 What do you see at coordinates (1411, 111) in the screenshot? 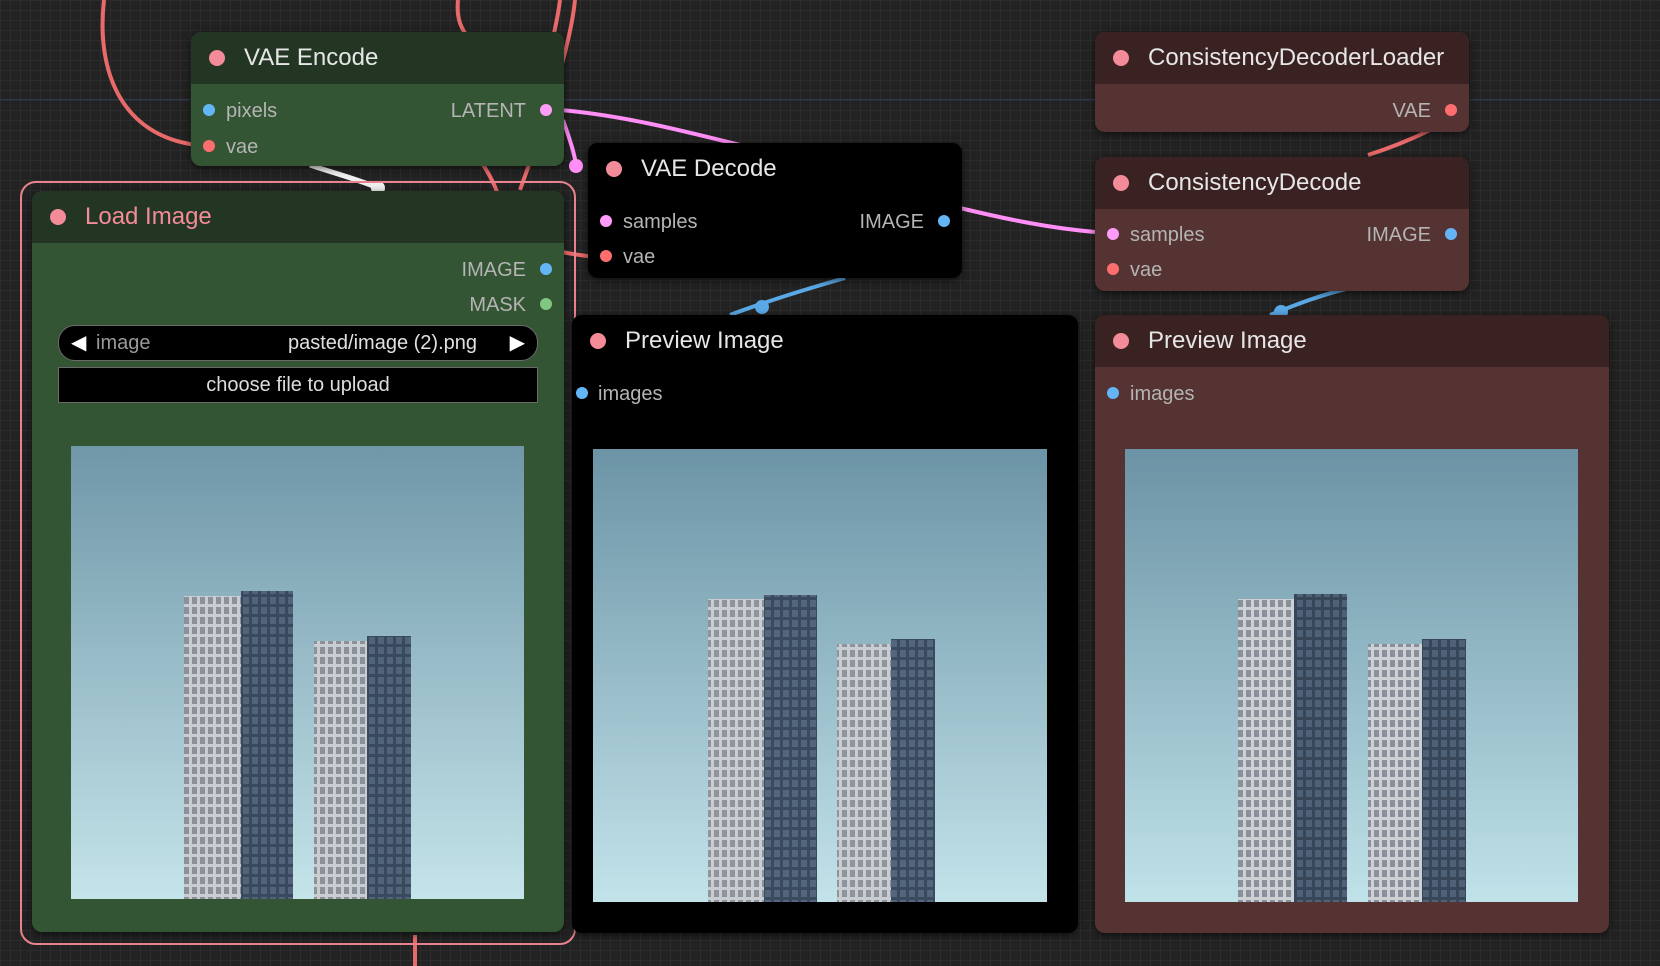
I see `vae-output-label: VAE` at bounding box center [1411, 111].